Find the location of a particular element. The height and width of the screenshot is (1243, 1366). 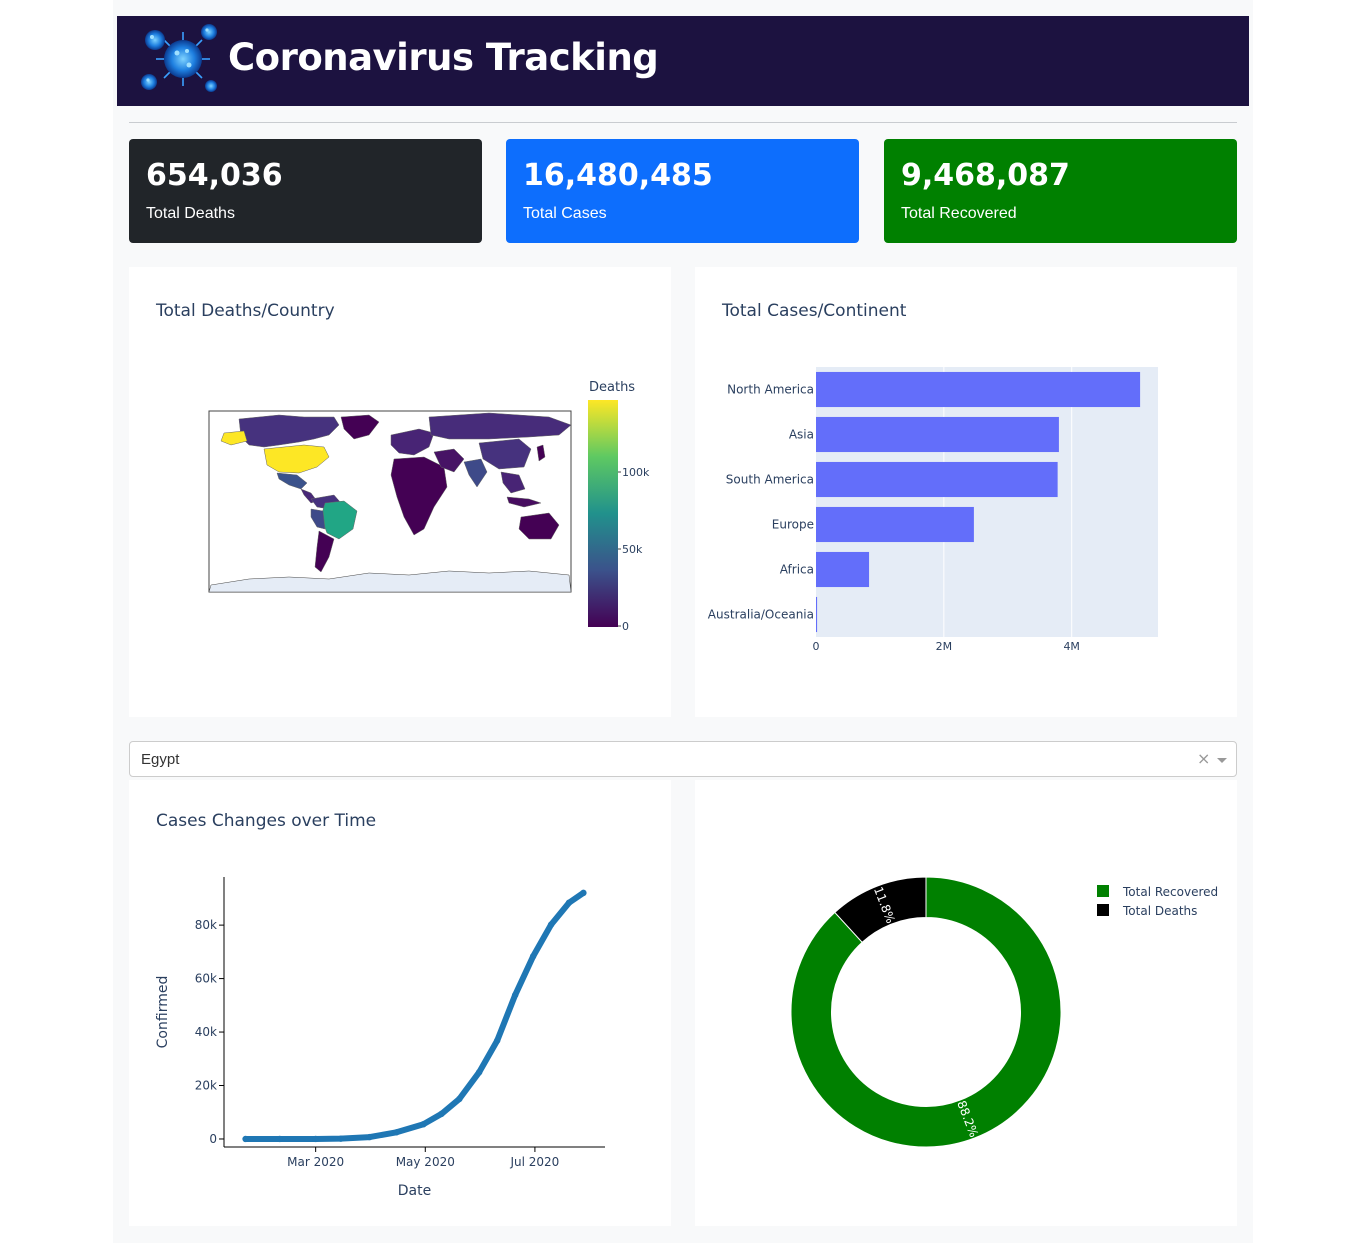

total-recovered-card: 9,468,087 Total Recovered is located at coordinates (1060, 191).